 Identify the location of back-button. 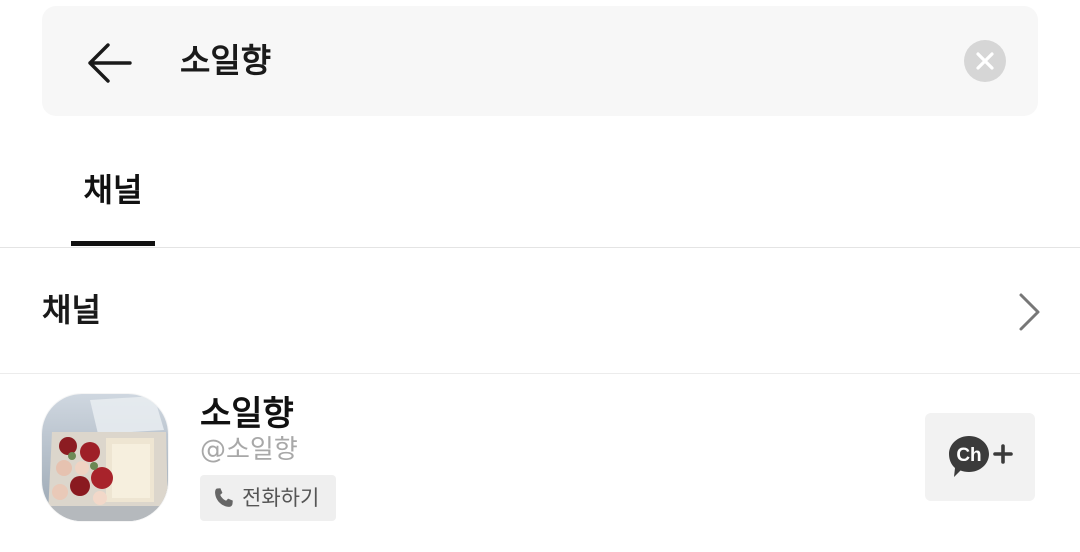
(109, 63).